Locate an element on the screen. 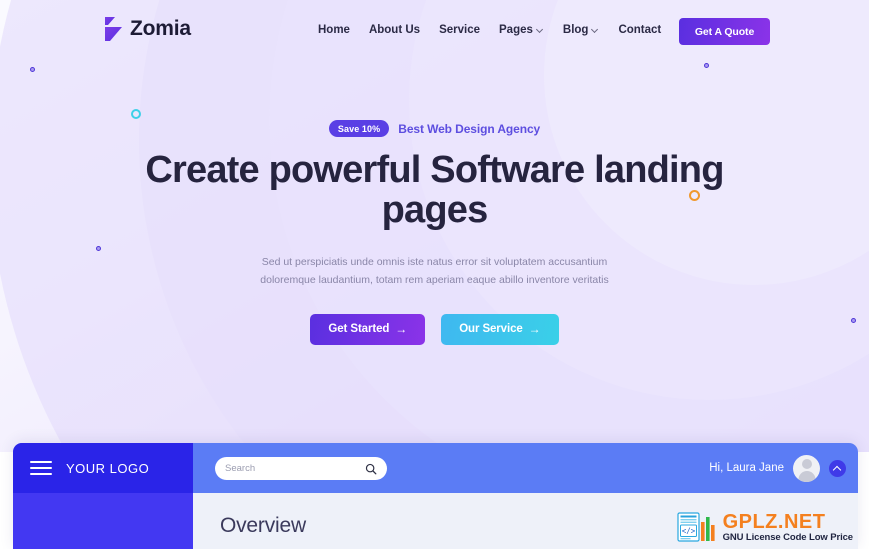 The width and height of the screenshot is (869, 549). nav-item-about-us: About Us is located at coordinates (394, 30).